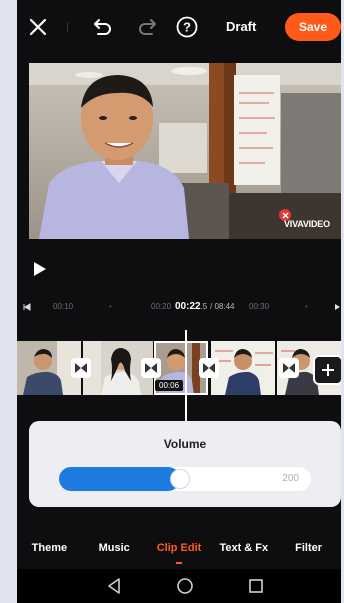 The height and width of the screenshot is (603, 344). Describe the element at coordinates (147, 27) in the screenshot. I see `redo-icon` at that location.